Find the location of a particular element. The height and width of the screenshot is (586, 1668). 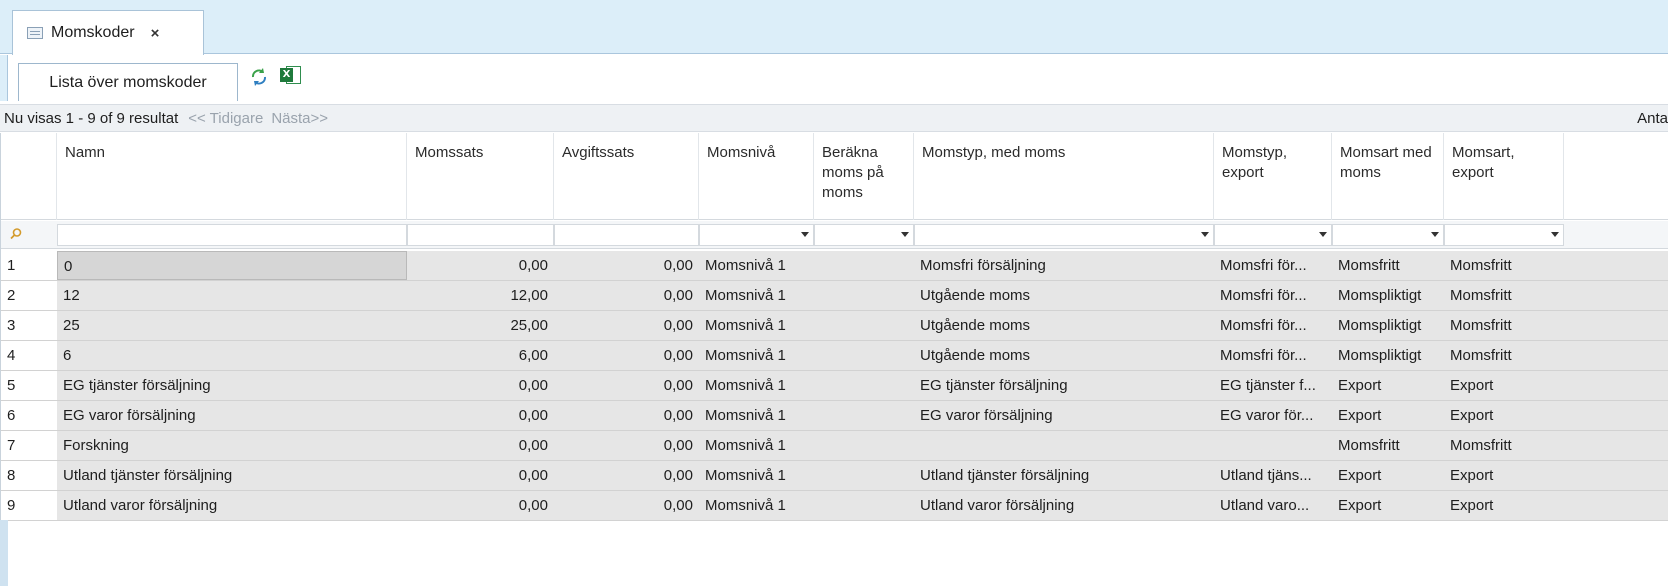

next-page-link: Nästa>> is located at coordinates (299, 118).